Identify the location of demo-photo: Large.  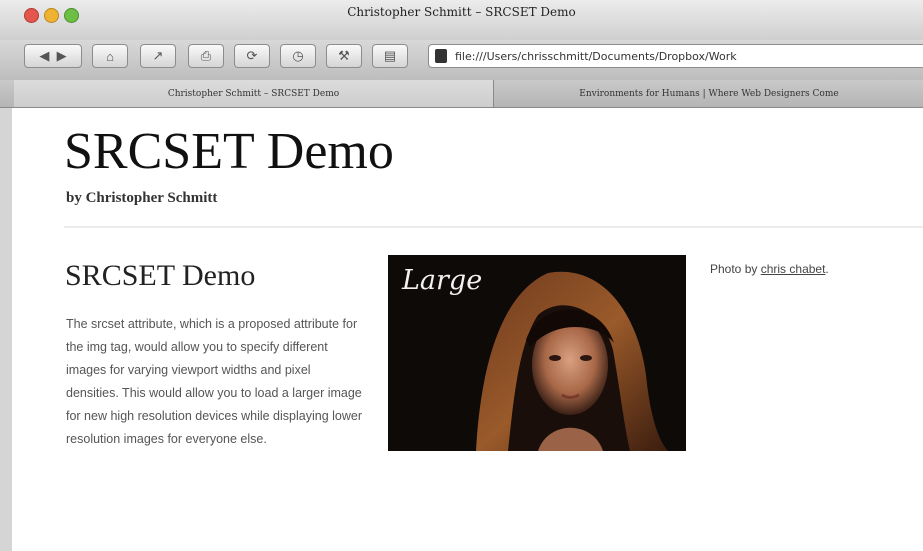
(537, 353).